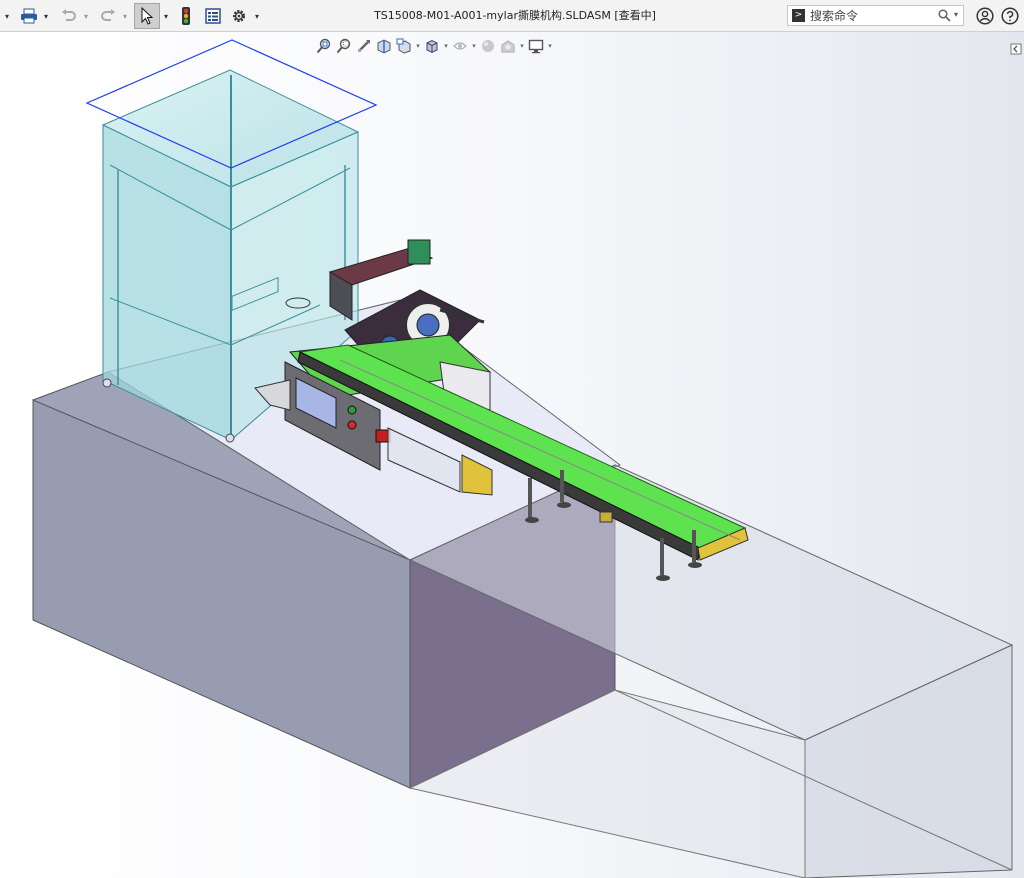 The width and height of the screenshot is (1024, 878). I want to click on search-commands-input, so click(865, 15).